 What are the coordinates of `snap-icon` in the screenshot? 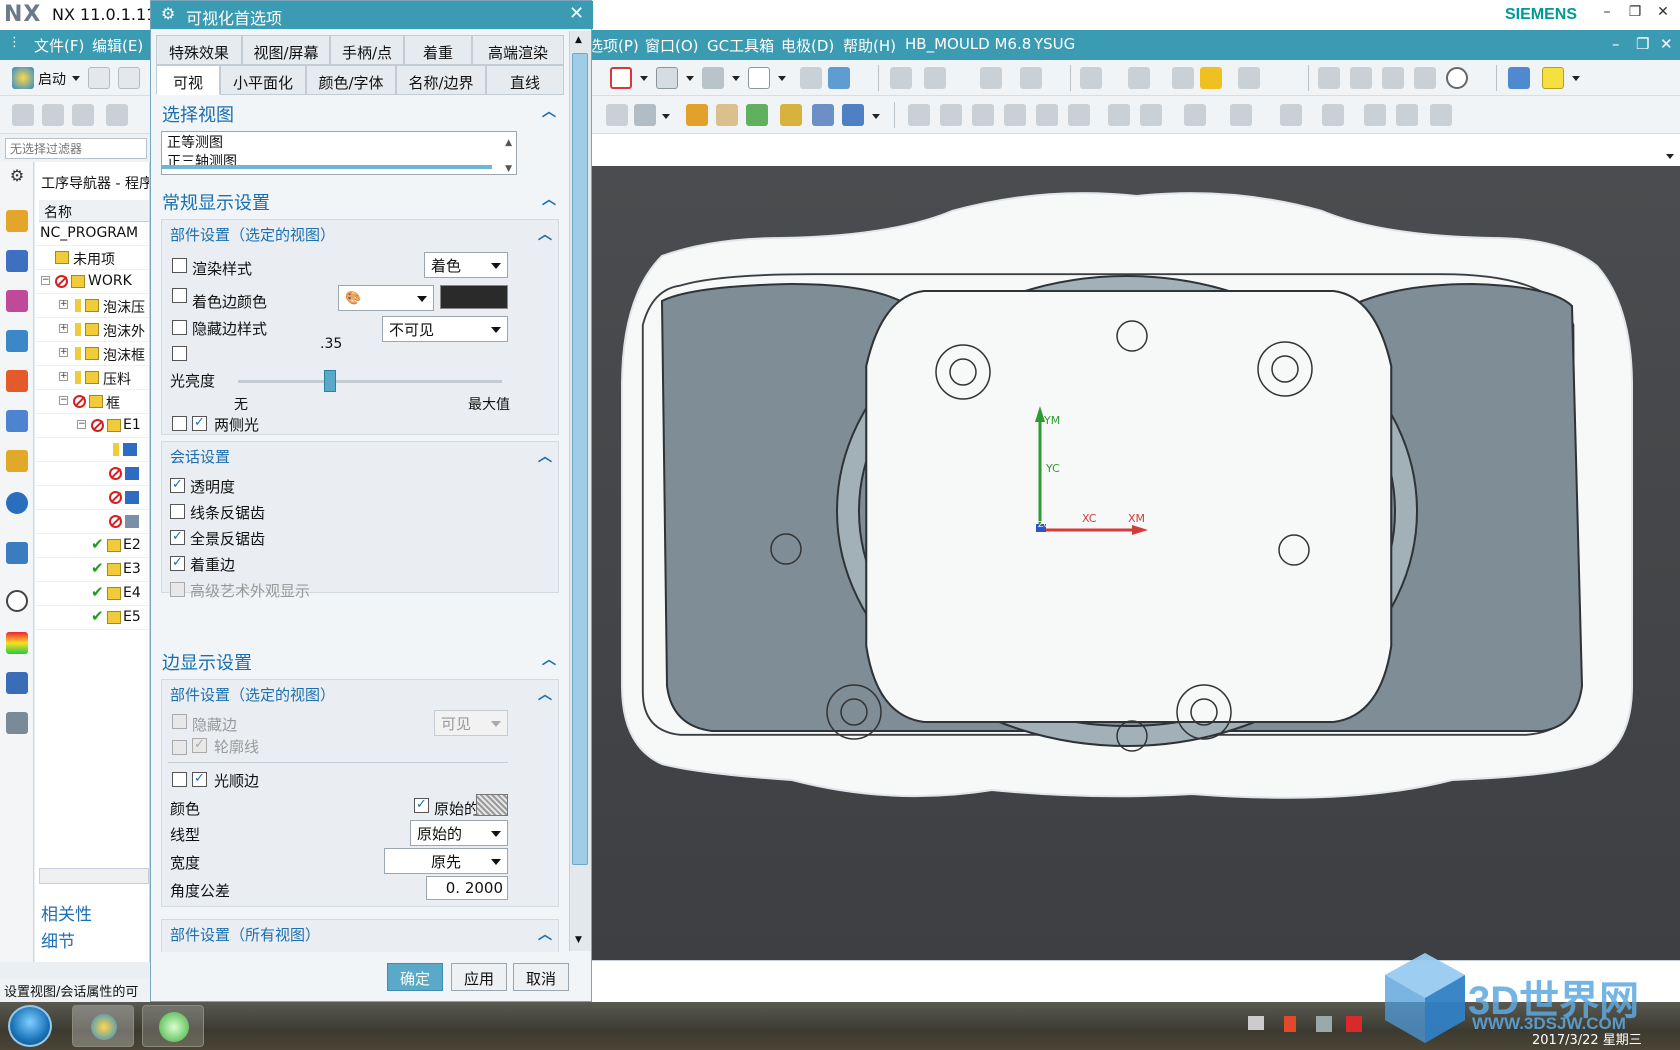 It's located at (53, 115).